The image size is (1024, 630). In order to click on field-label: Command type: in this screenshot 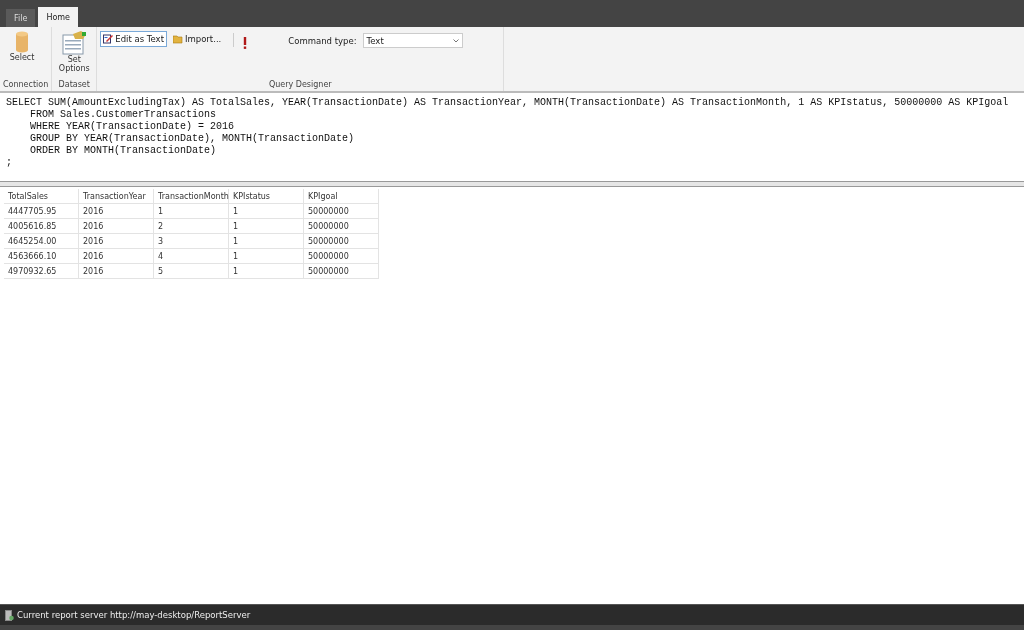, I will do `click(322, 40)`.